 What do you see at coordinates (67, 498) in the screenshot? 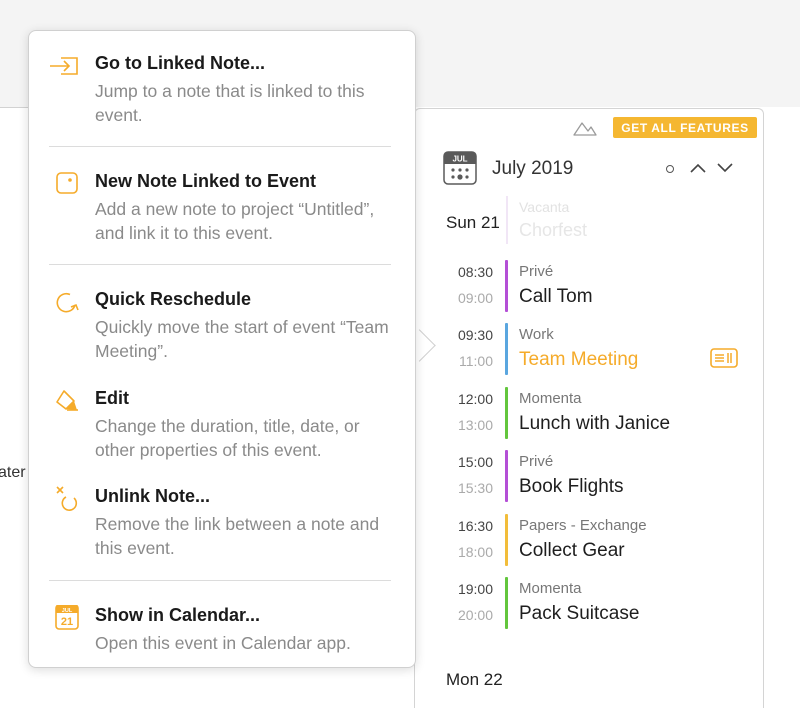
I see `unlink-icon` at bounding box center [67, 498].